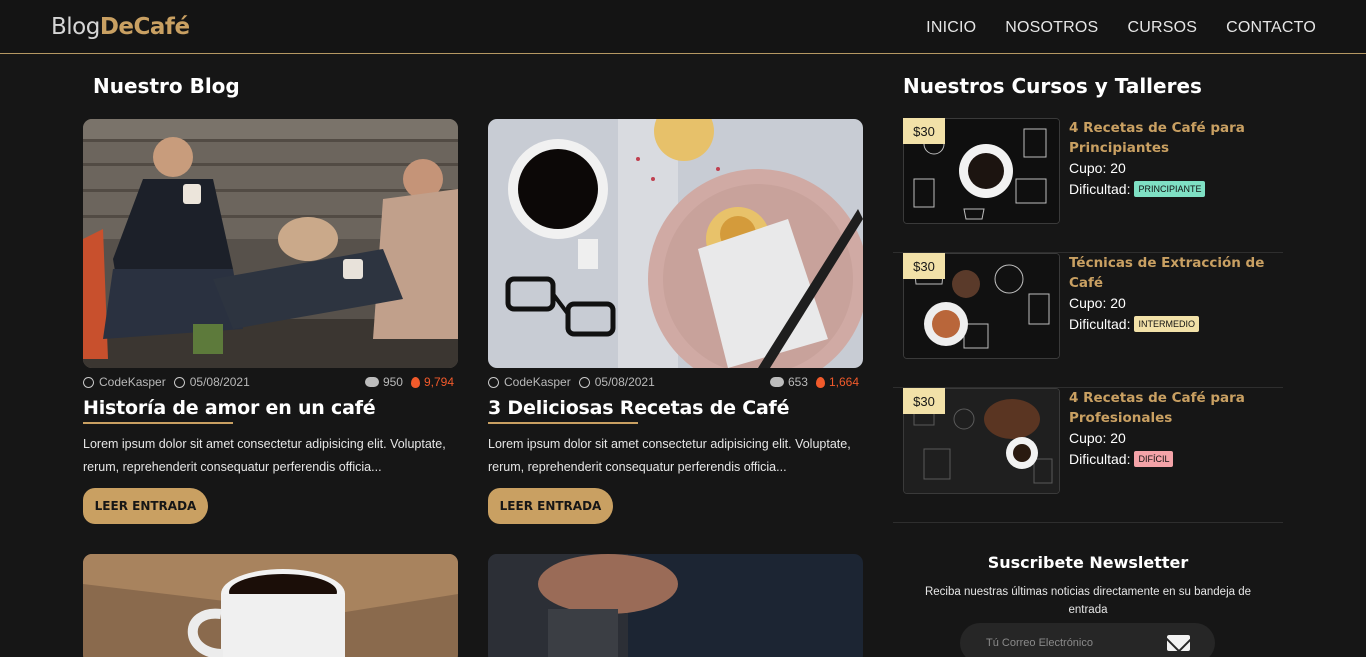 The width and height of the screenshot is (1366, 657). I want to click on post-meta: CodeKasper 05/08/2021 653 1,664, so click(675, 382).